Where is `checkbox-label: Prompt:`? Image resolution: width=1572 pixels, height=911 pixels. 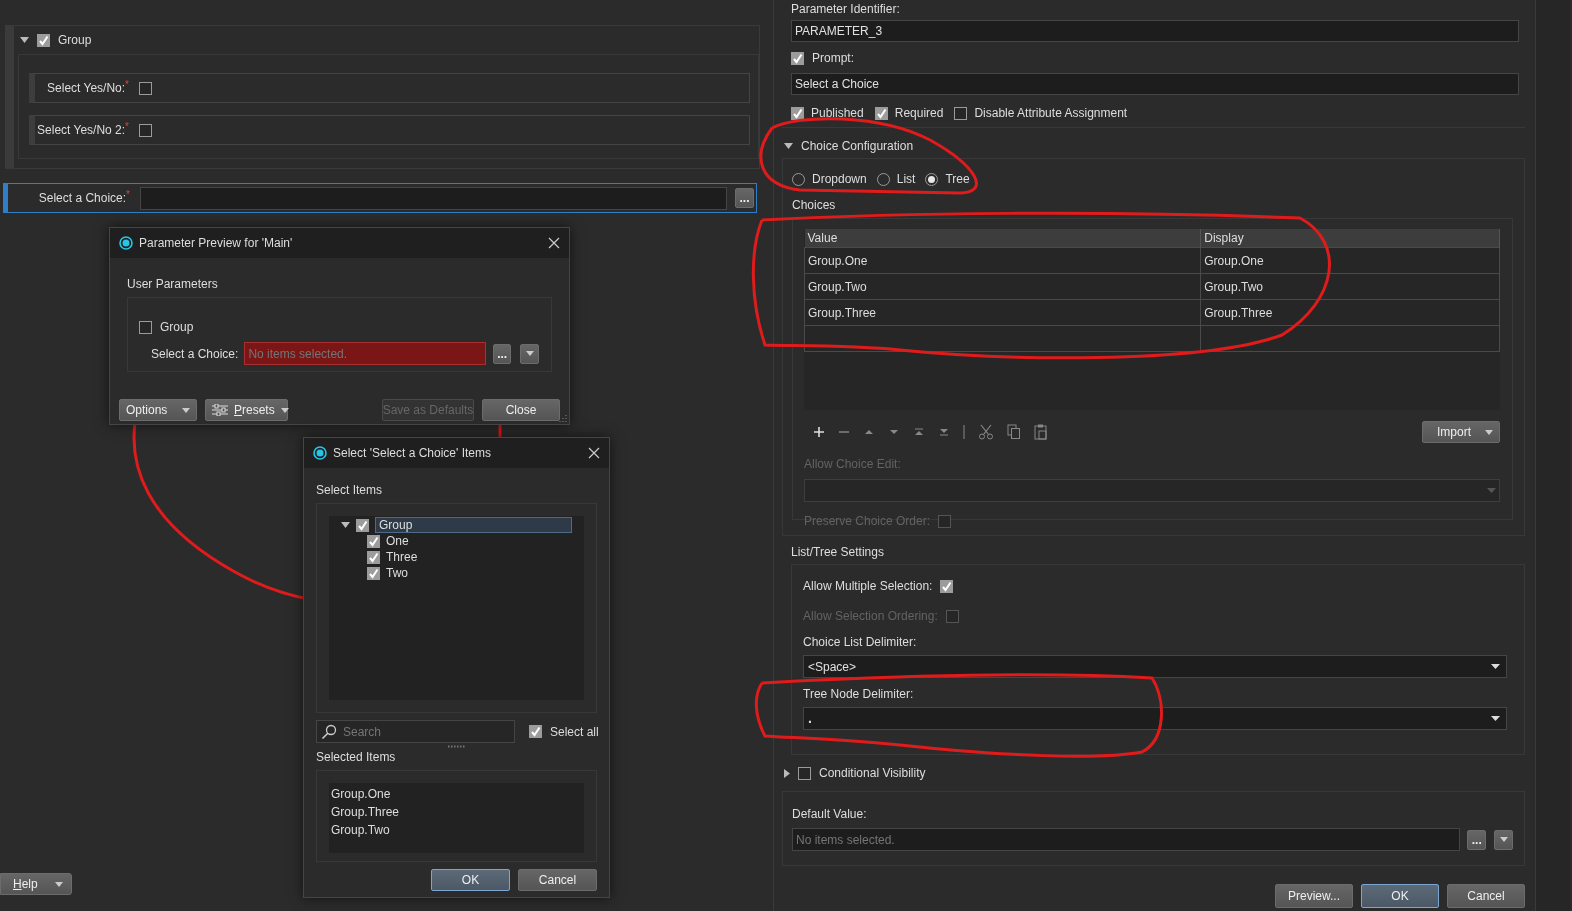 checkbox-label: Prompt: is located at coordinates (833, 58).